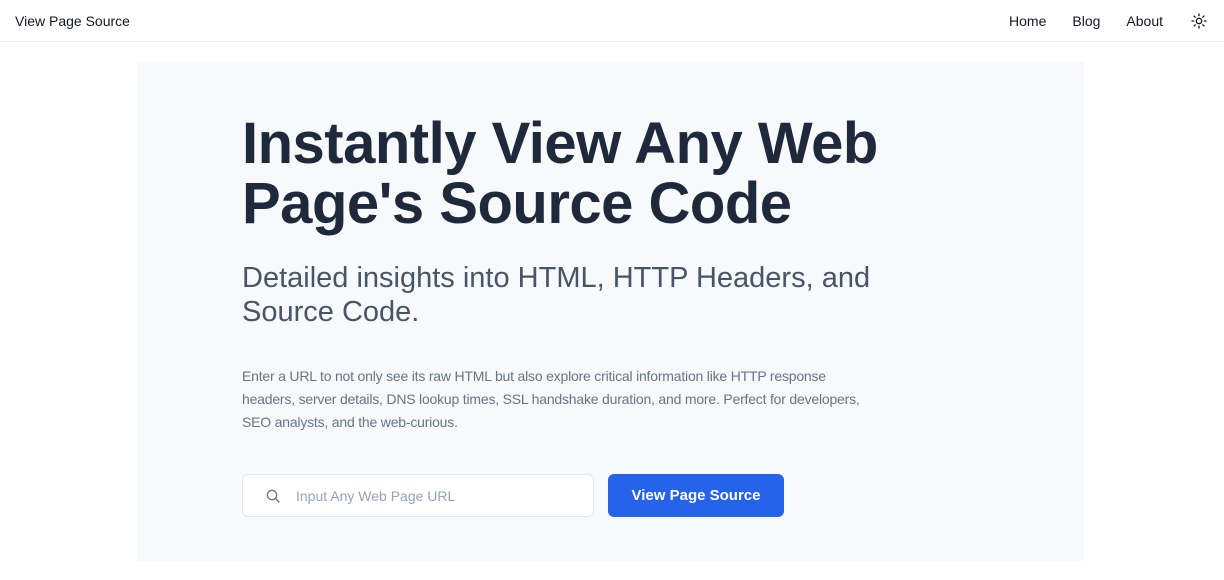 This screenshot has width=1224, height=580. What do you see at coordinates (1027, 21) in the screenshot?
I see `nav-link-home: Home` at bounding box center [1027, 21].